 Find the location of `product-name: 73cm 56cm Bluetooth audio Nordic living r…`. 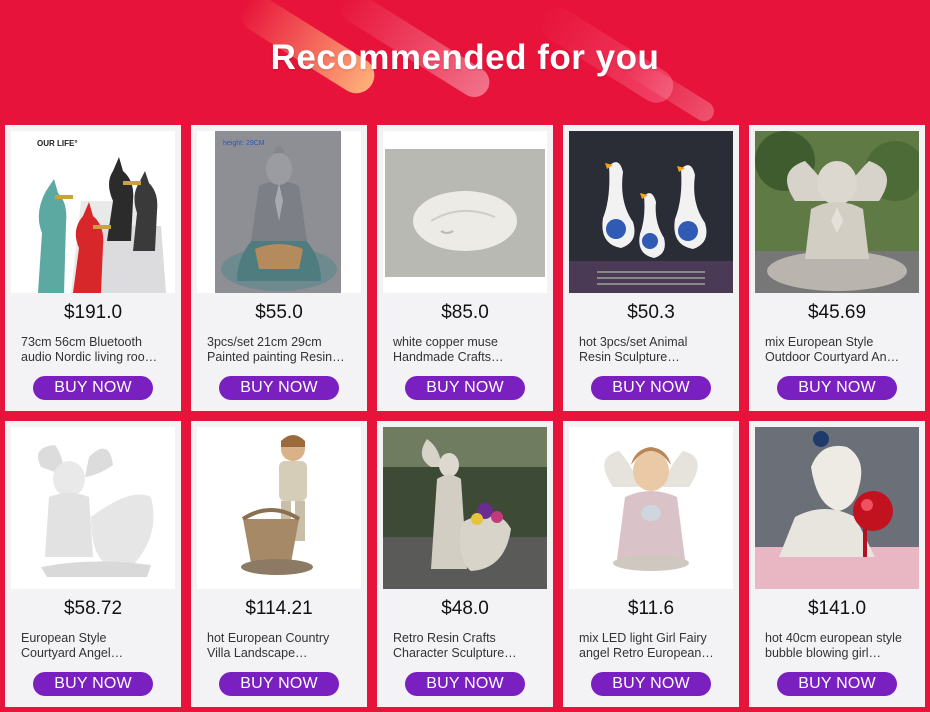

product-name: 73cm 56cm Bluetooth audio Nordic living r… is located at coordinates (94, 350).